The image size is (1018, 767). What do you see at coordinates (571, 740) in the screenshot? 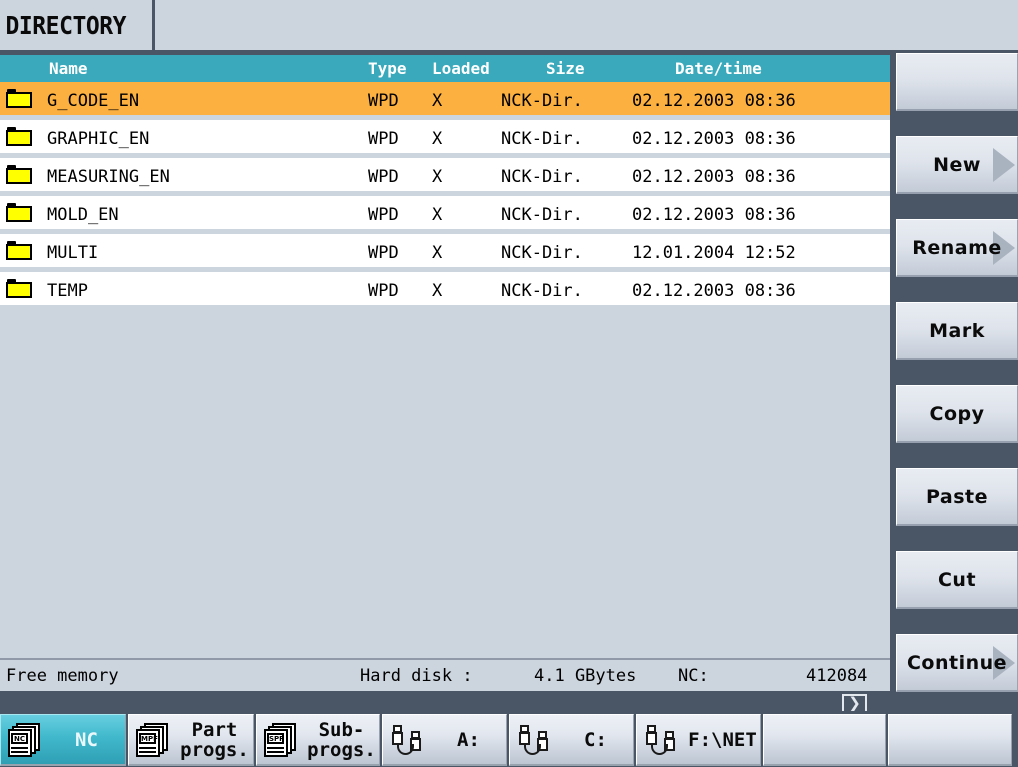
I see `taskbar-button-c: C:` at bounding box center [571, 740].